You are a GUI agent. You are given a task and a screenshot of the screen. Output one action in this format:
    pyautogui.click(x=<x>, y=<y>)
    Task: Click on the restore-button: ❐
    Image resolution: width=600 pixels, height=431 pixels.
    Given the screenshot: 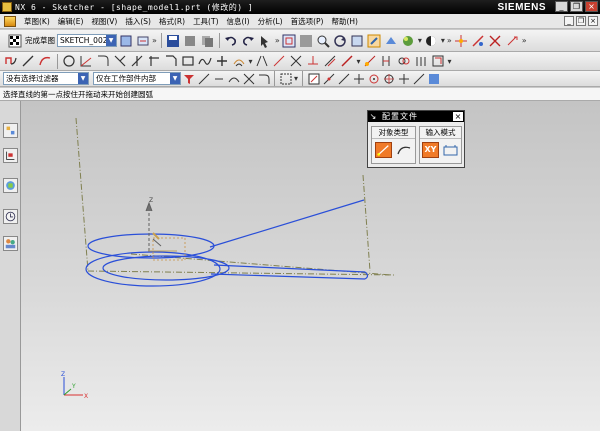 What is the action you would take?
    pyautogui.click(x=576, y=6)
    